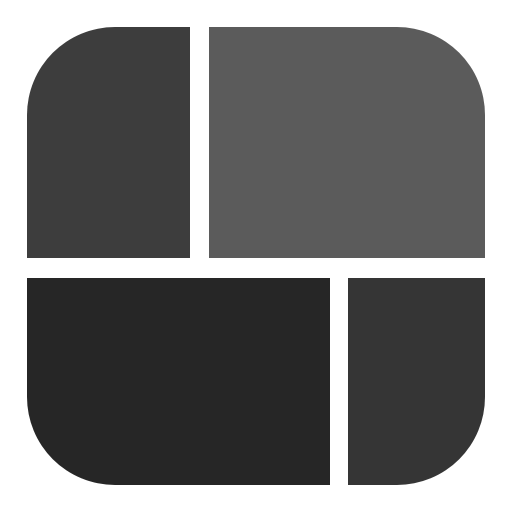 The image size is (512, 512). I want to click on tile-bottom-right, so click(416, 381).